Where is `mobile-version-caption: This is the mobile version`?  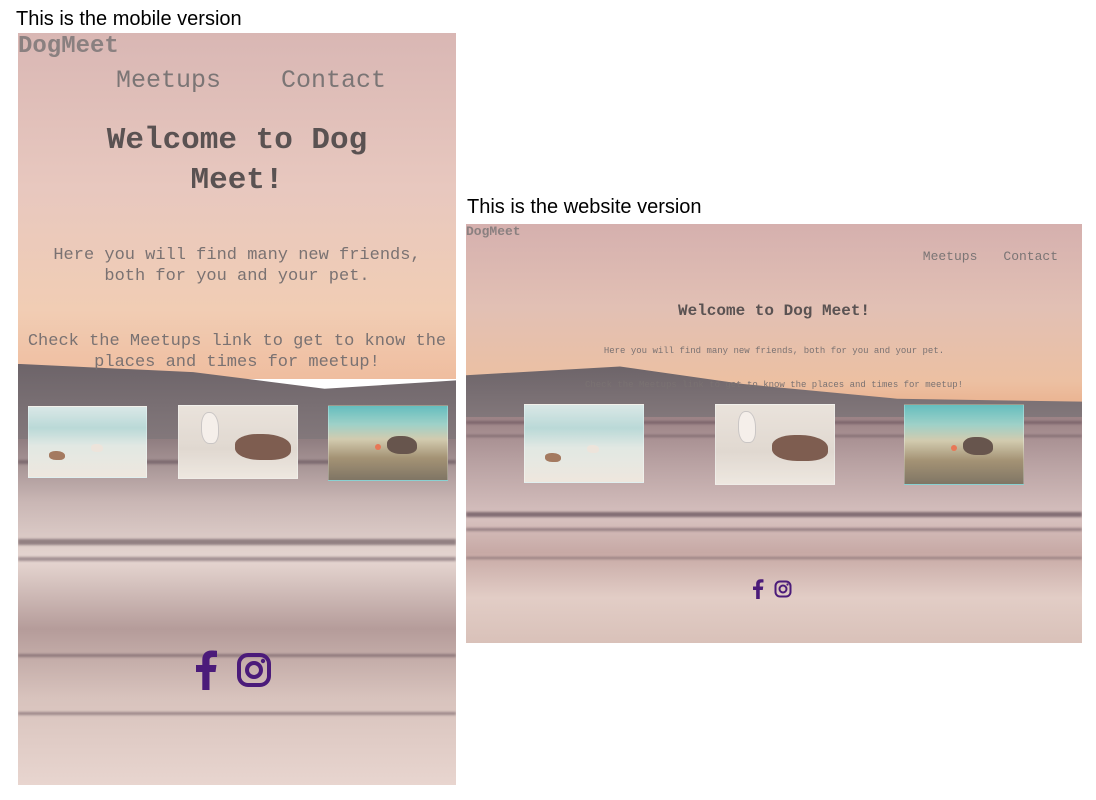 mobile-version-caption: This is the mobile version is located at coordinates (129, 19).